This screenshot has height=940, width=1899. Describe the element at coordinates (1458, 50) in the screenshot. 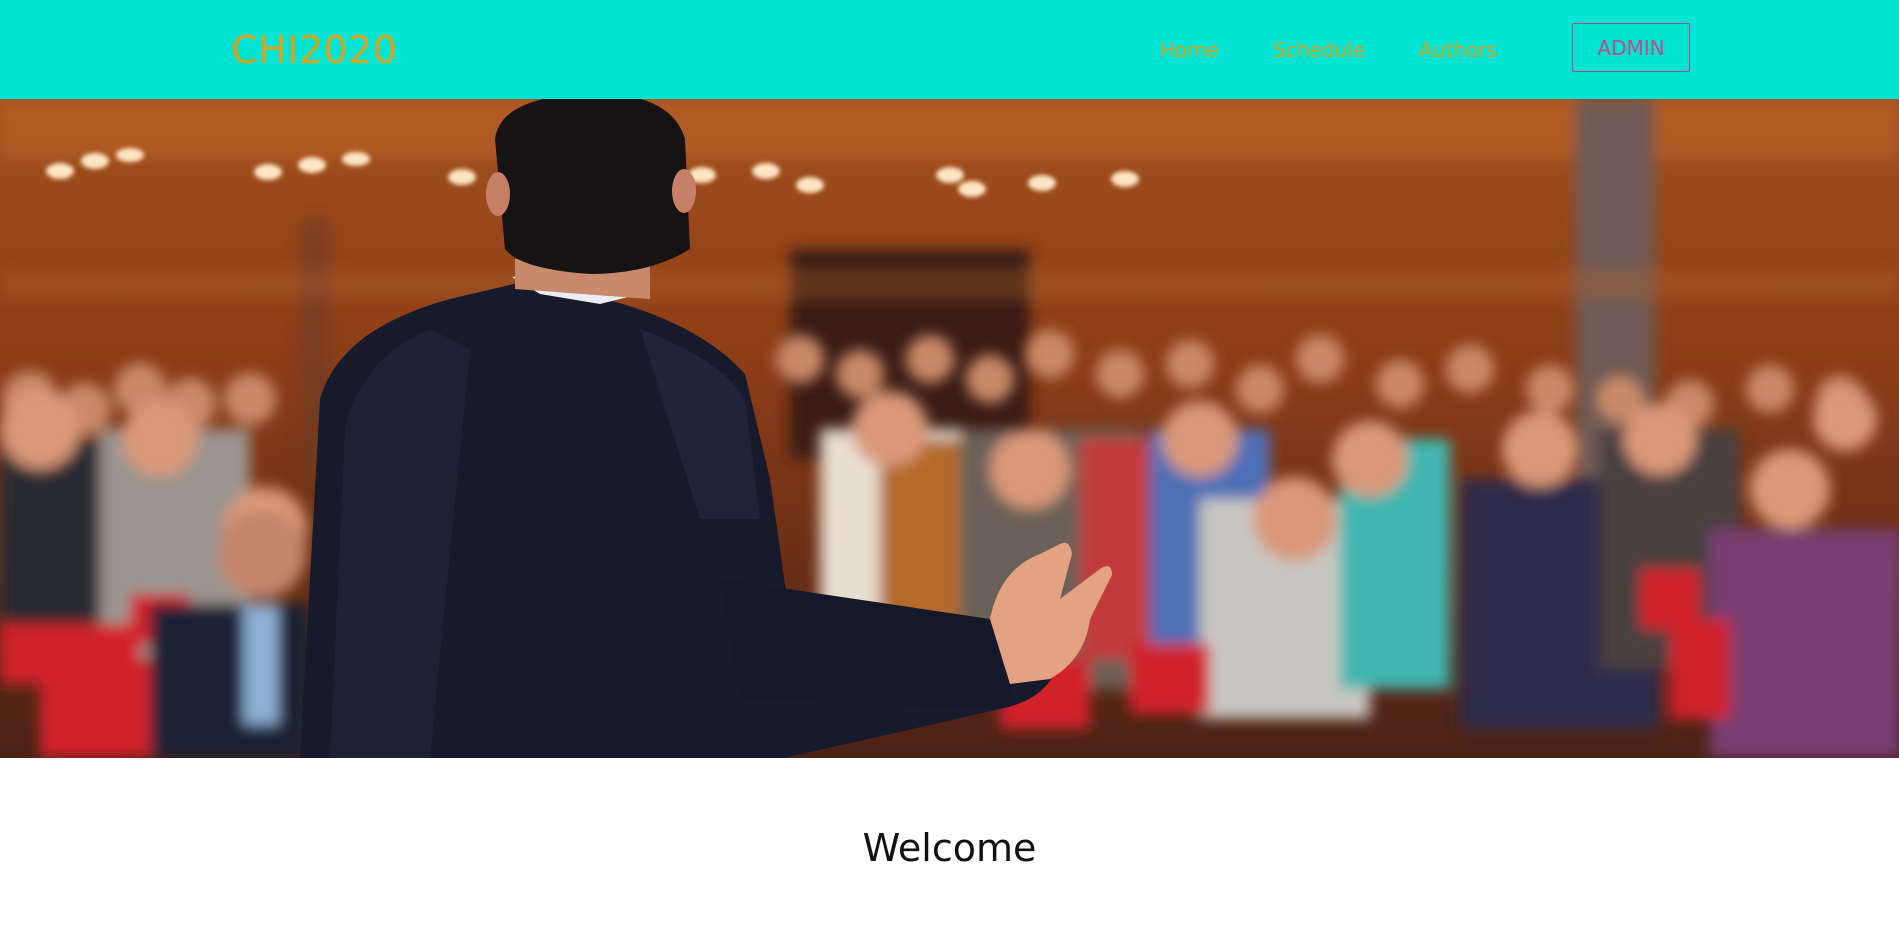

I see `nav-link-authors: Authors` at that location.